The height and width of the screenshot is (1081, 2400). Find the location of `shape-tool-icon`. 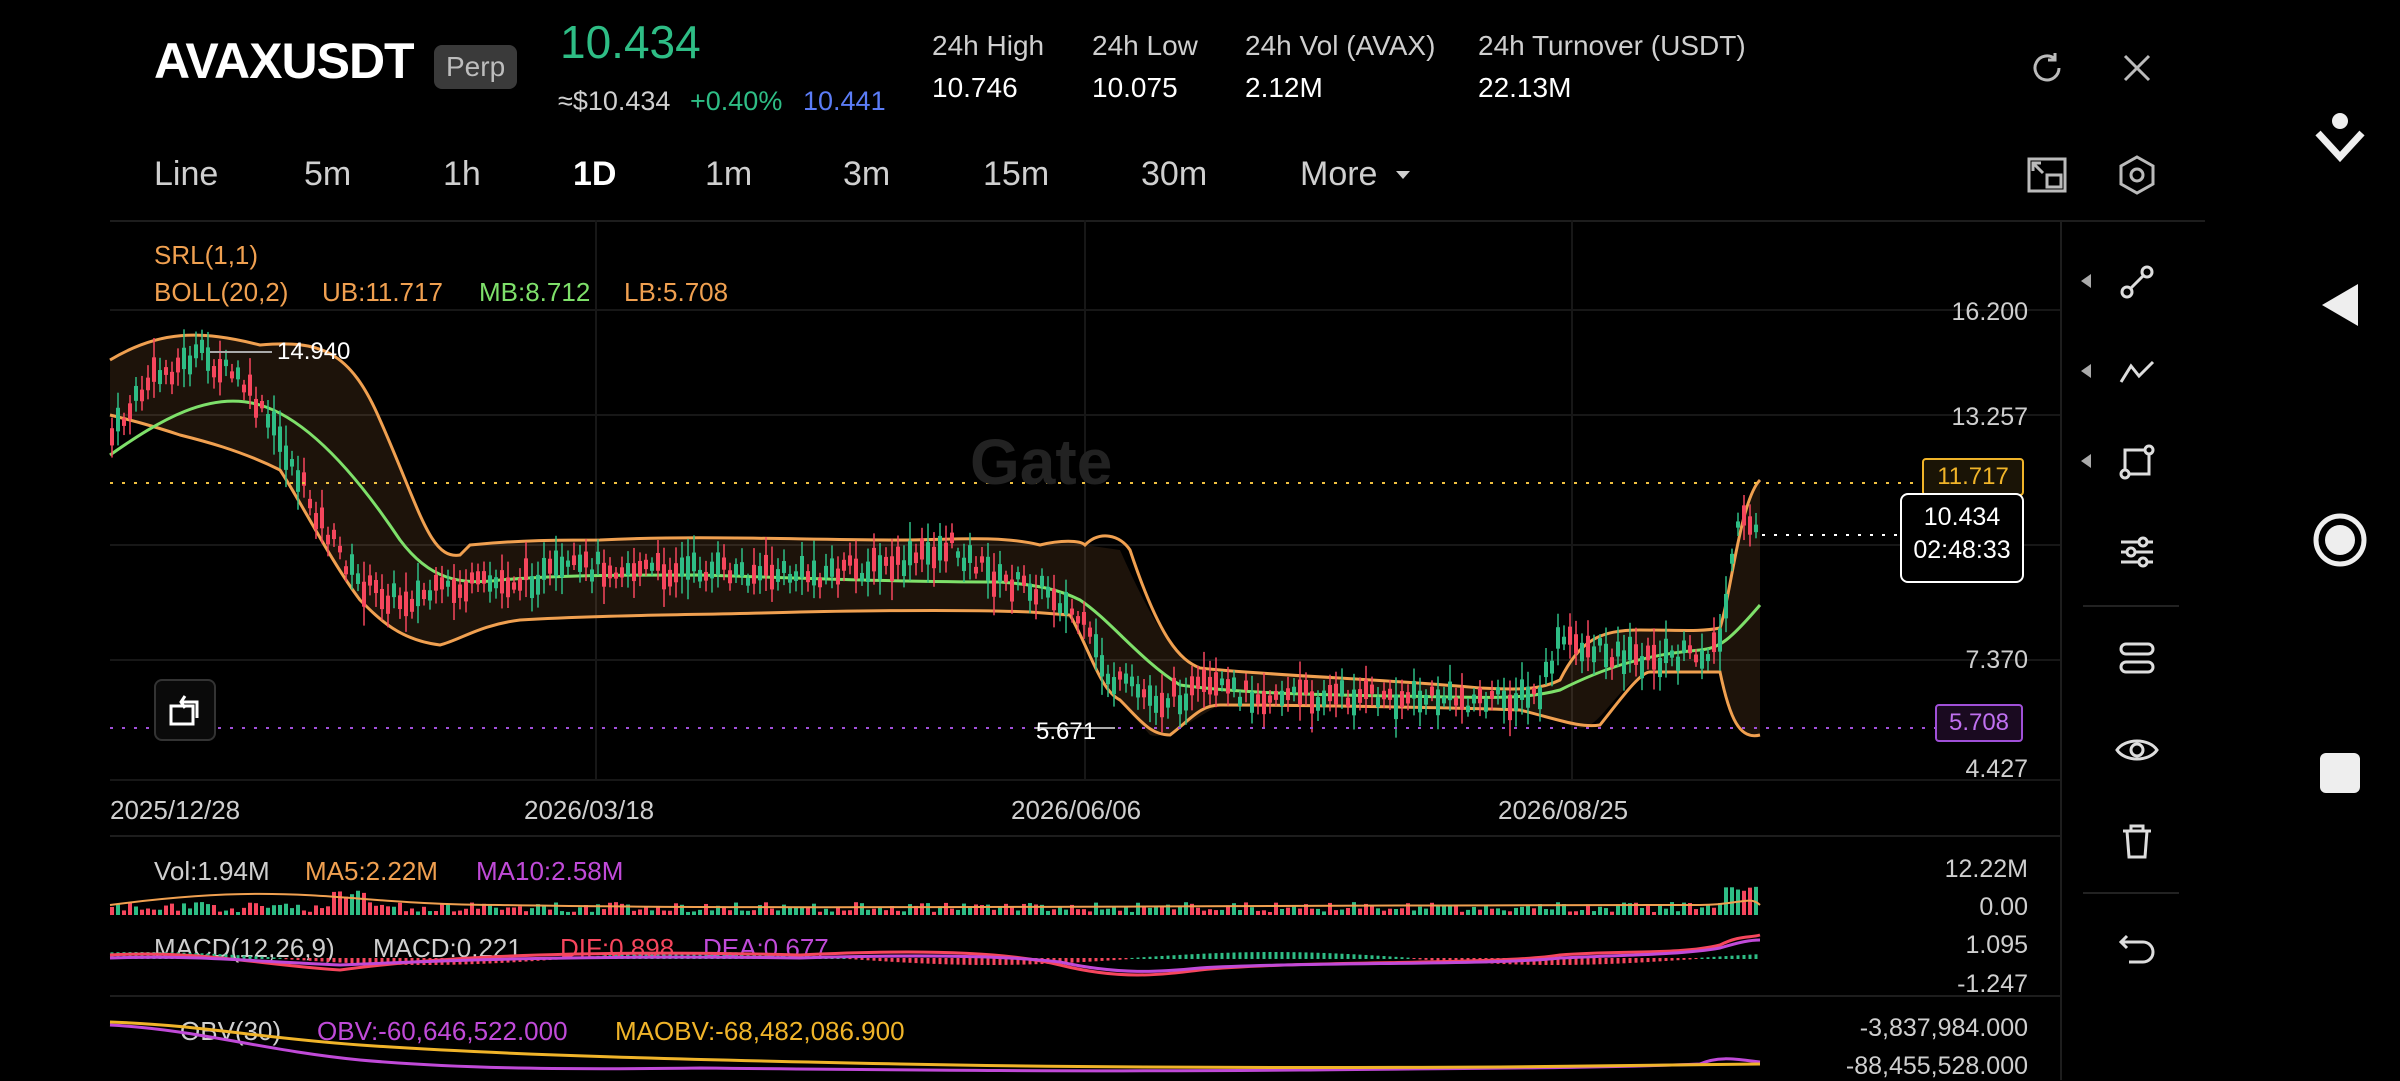

shape-tool-icon is located at coordinates (2137, 462).